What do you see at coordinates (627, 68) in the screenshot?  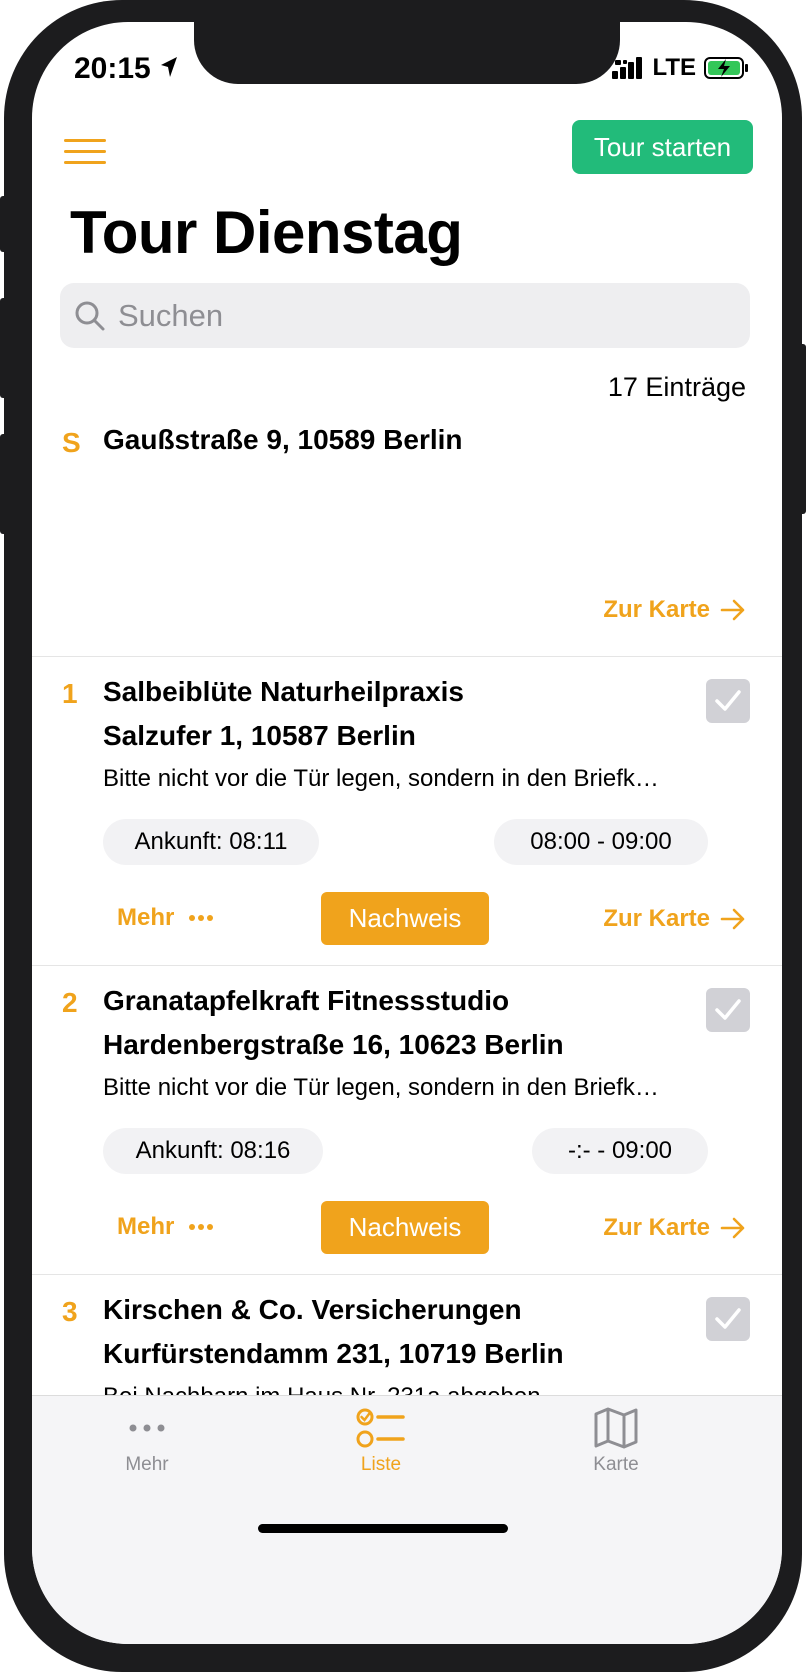 I see `signal-icon` at bounding box center [627, 68].